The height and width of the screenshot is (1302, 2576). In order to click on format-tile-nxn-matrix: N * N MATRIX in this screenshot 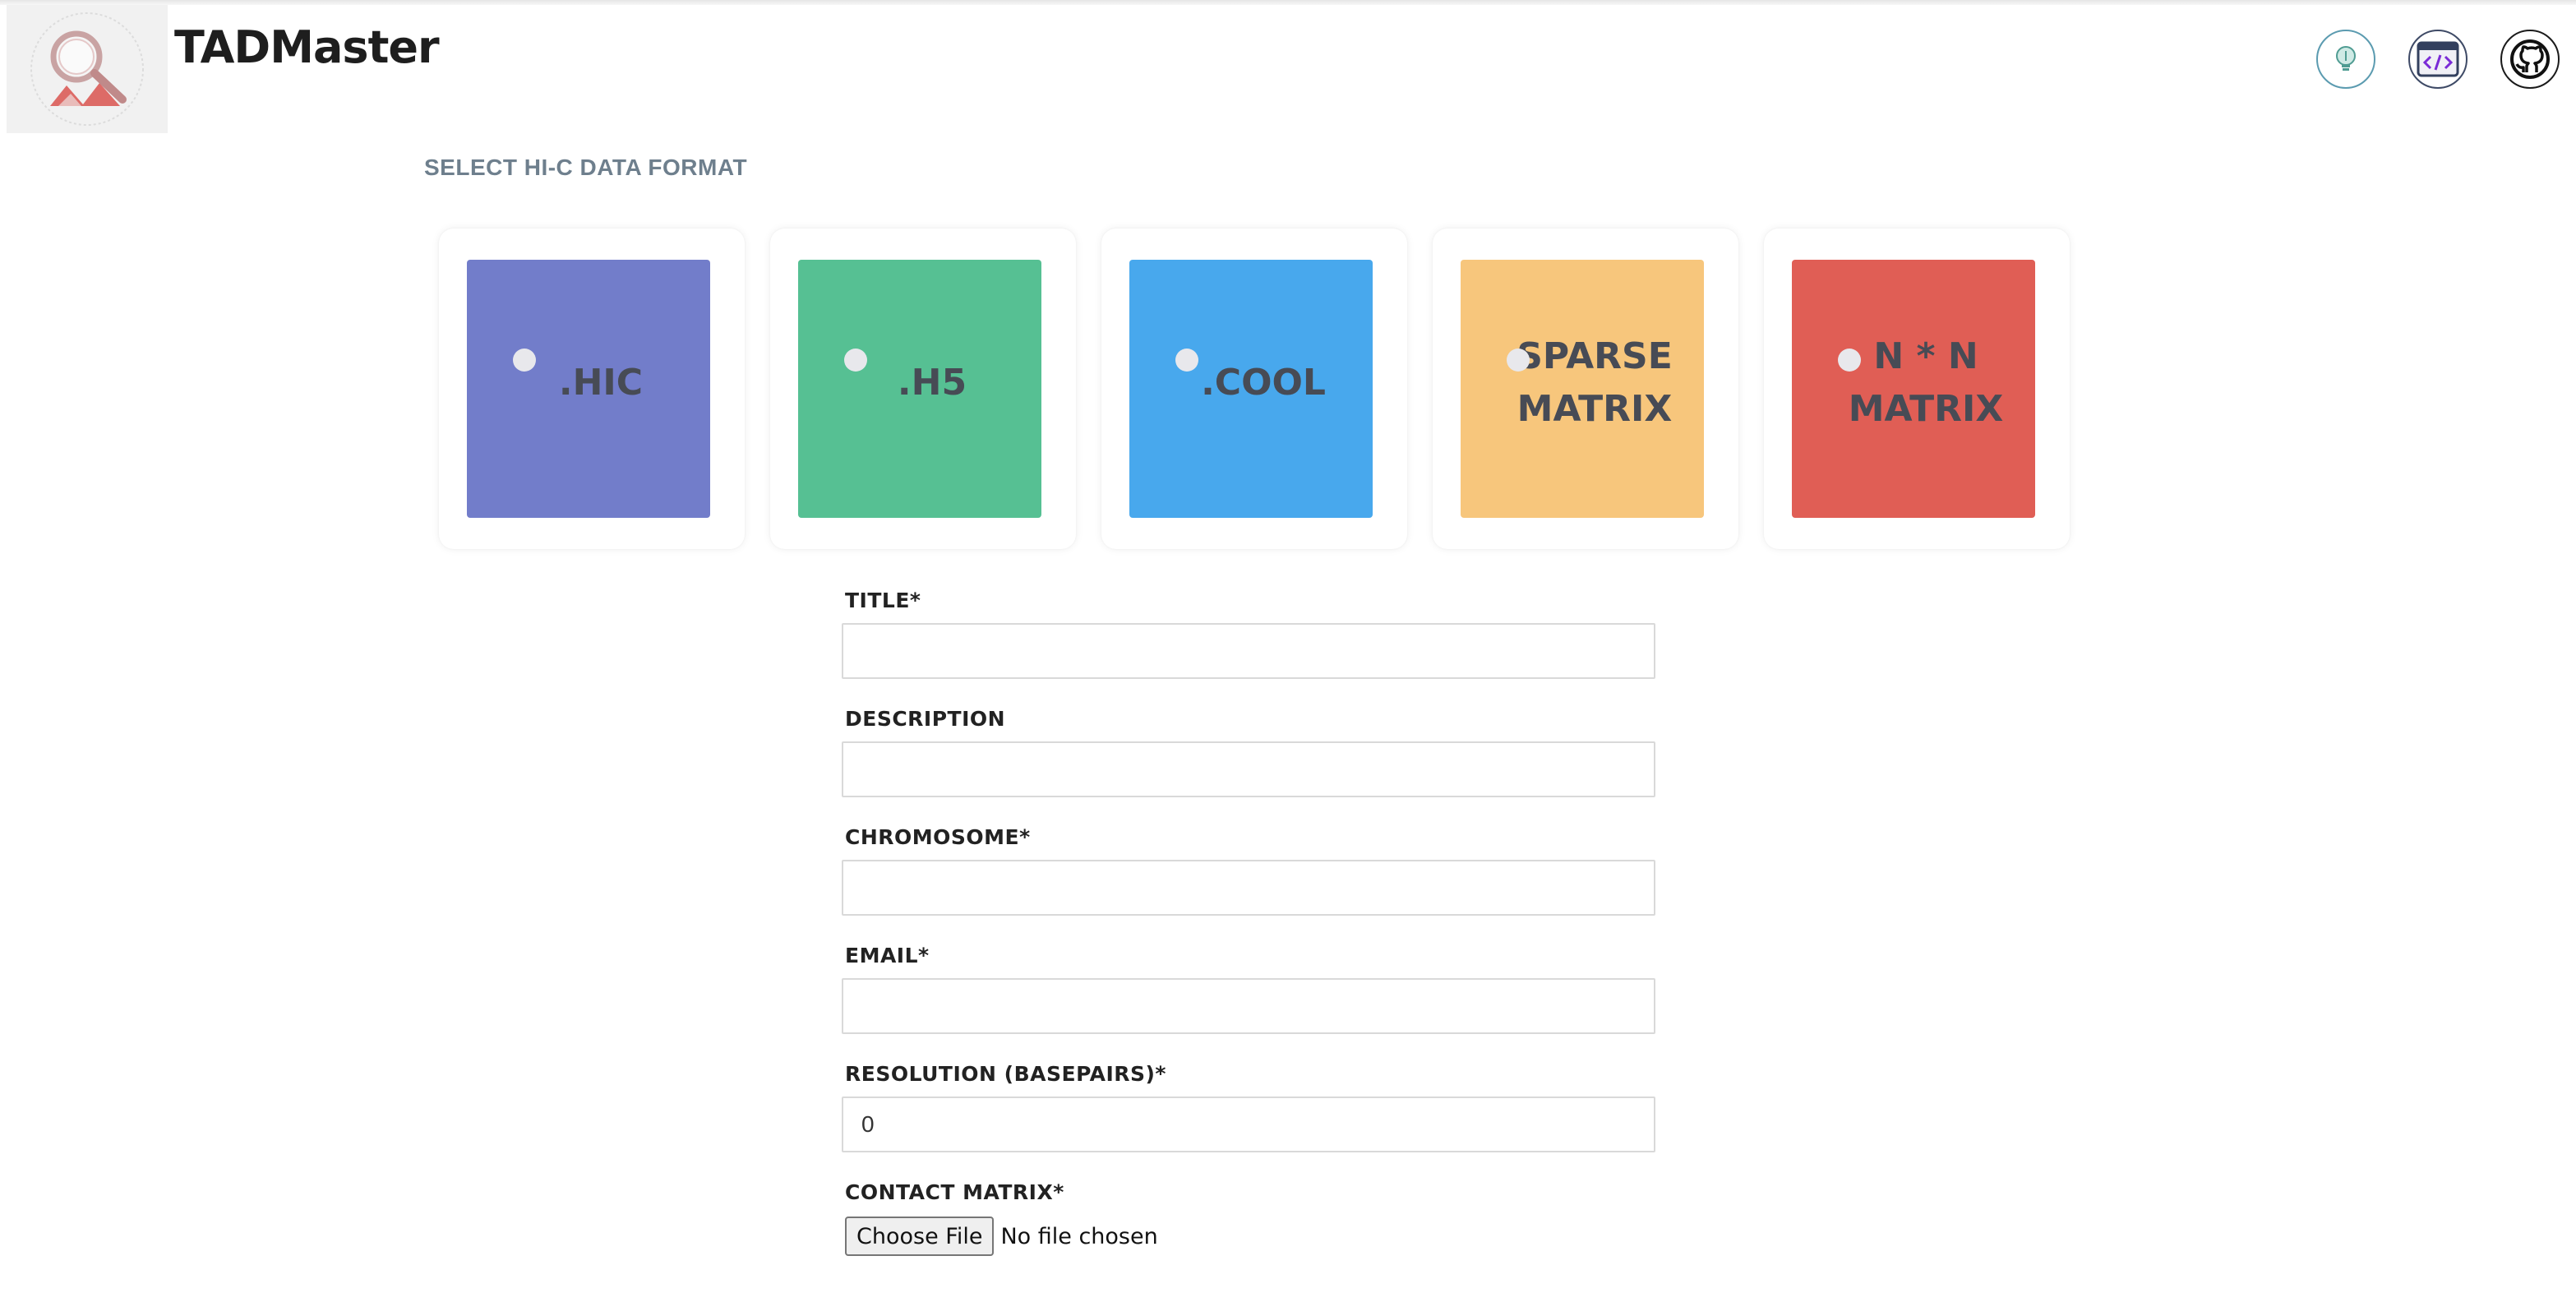, I will do `click(1913, 389)`.